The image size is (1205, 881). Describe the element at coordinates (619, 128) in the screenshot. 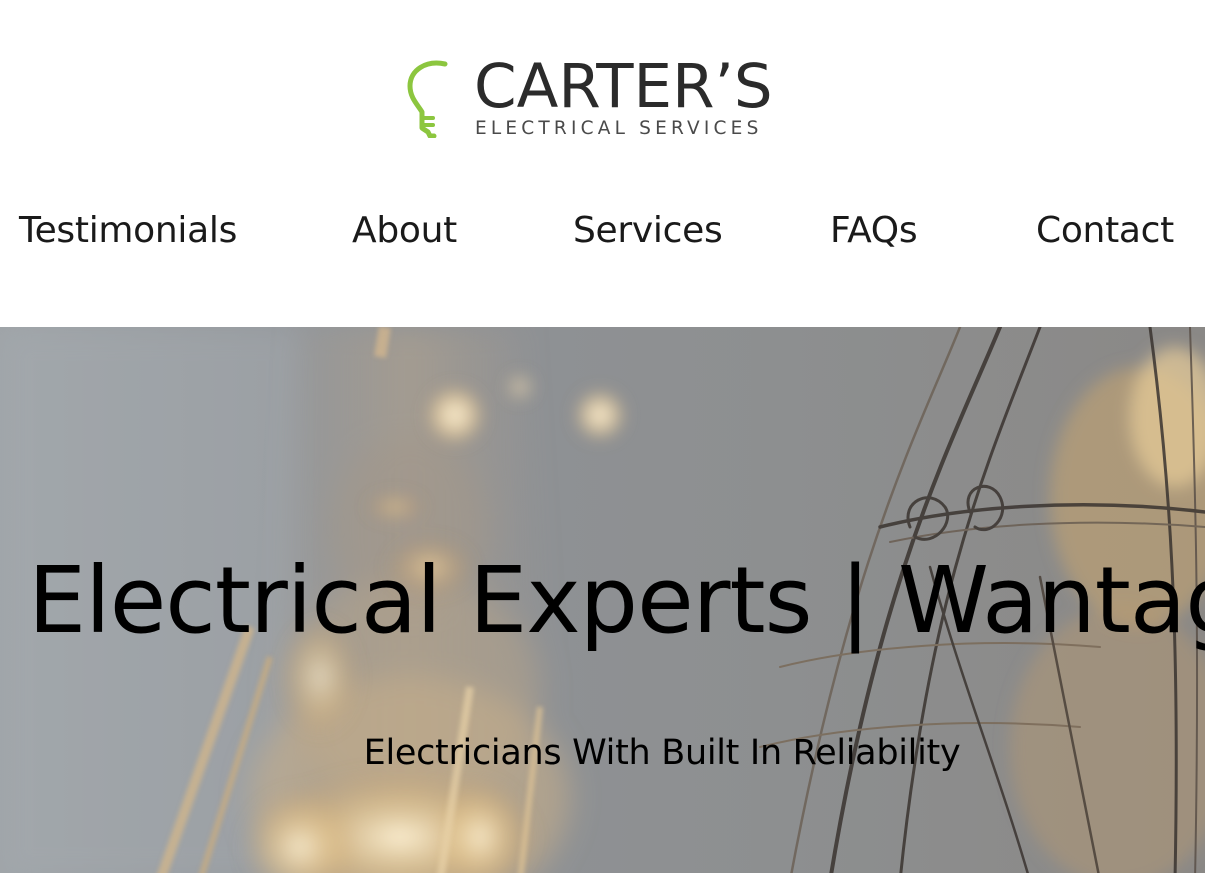

I see `logo-tagline: ELECTRICAL SERVICES` at that location.